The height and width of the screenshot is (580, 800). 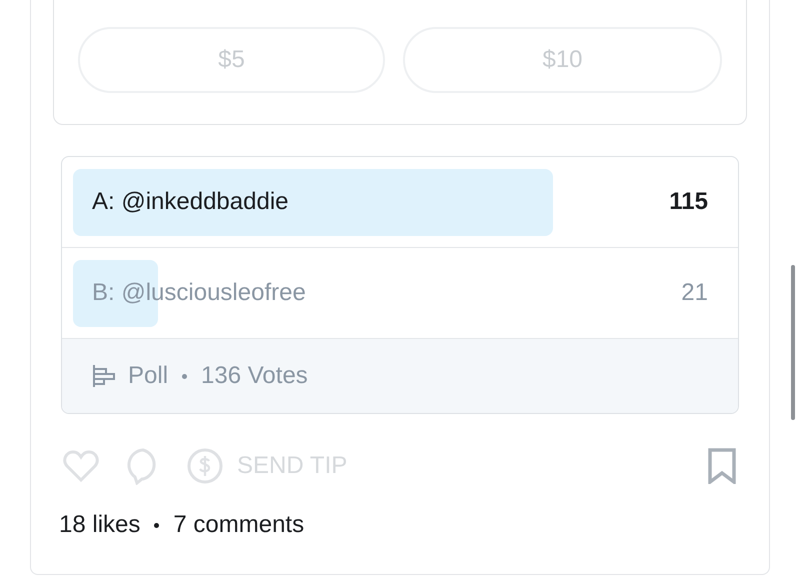 What do you see at coordinates (81, 466) in the screenshot?
I see `heart-icon` at bounding box center [81, 466].